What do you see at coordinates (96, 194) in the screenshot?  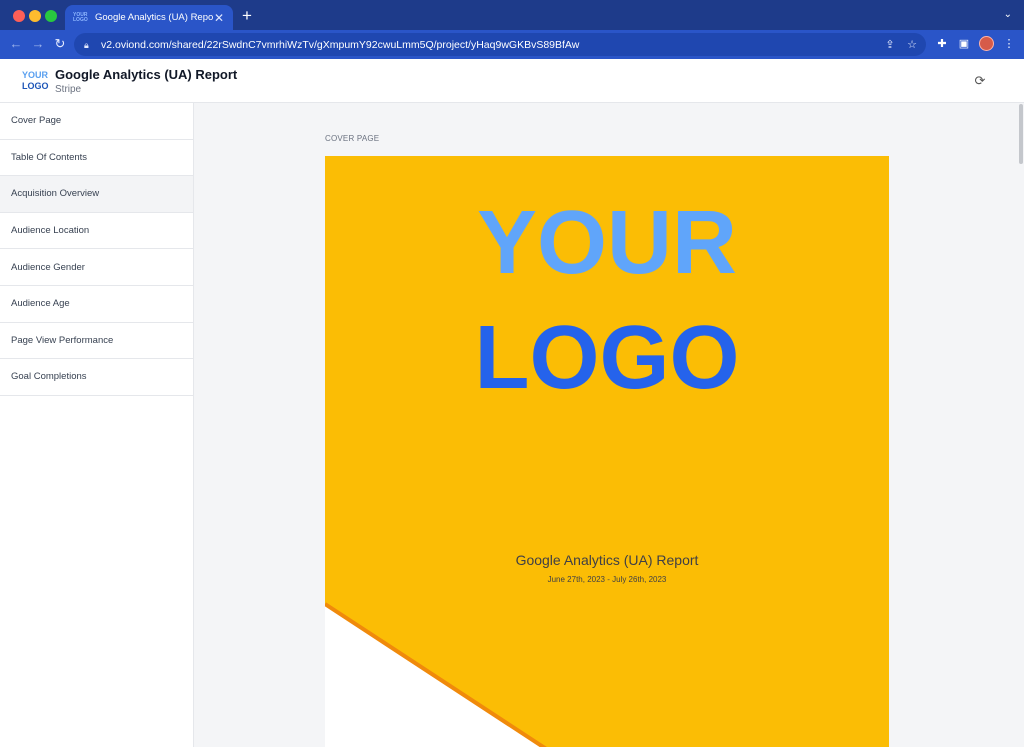 I see `sidebar-item-acquisition-overview: Acquisition Overview` at bounding box center [96, 194].